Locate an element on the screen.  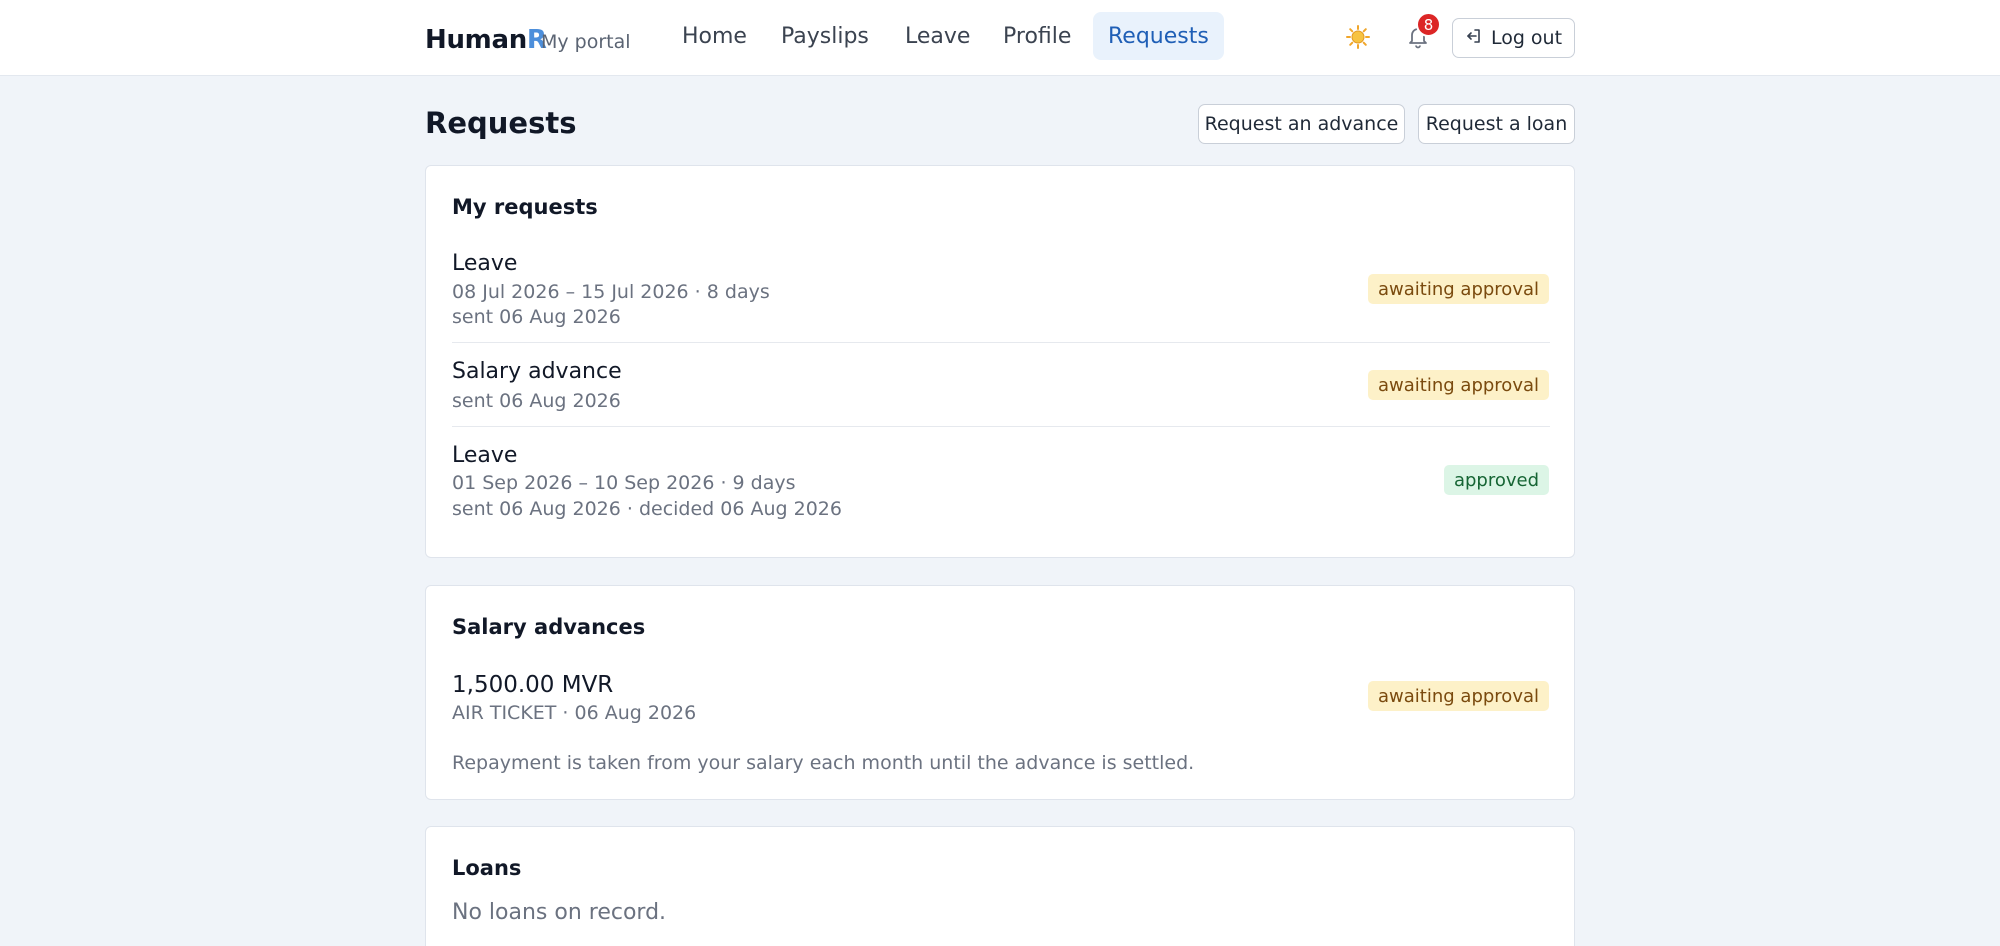
empty-state-text: No loans on record. is located at coordinates (559, 912).